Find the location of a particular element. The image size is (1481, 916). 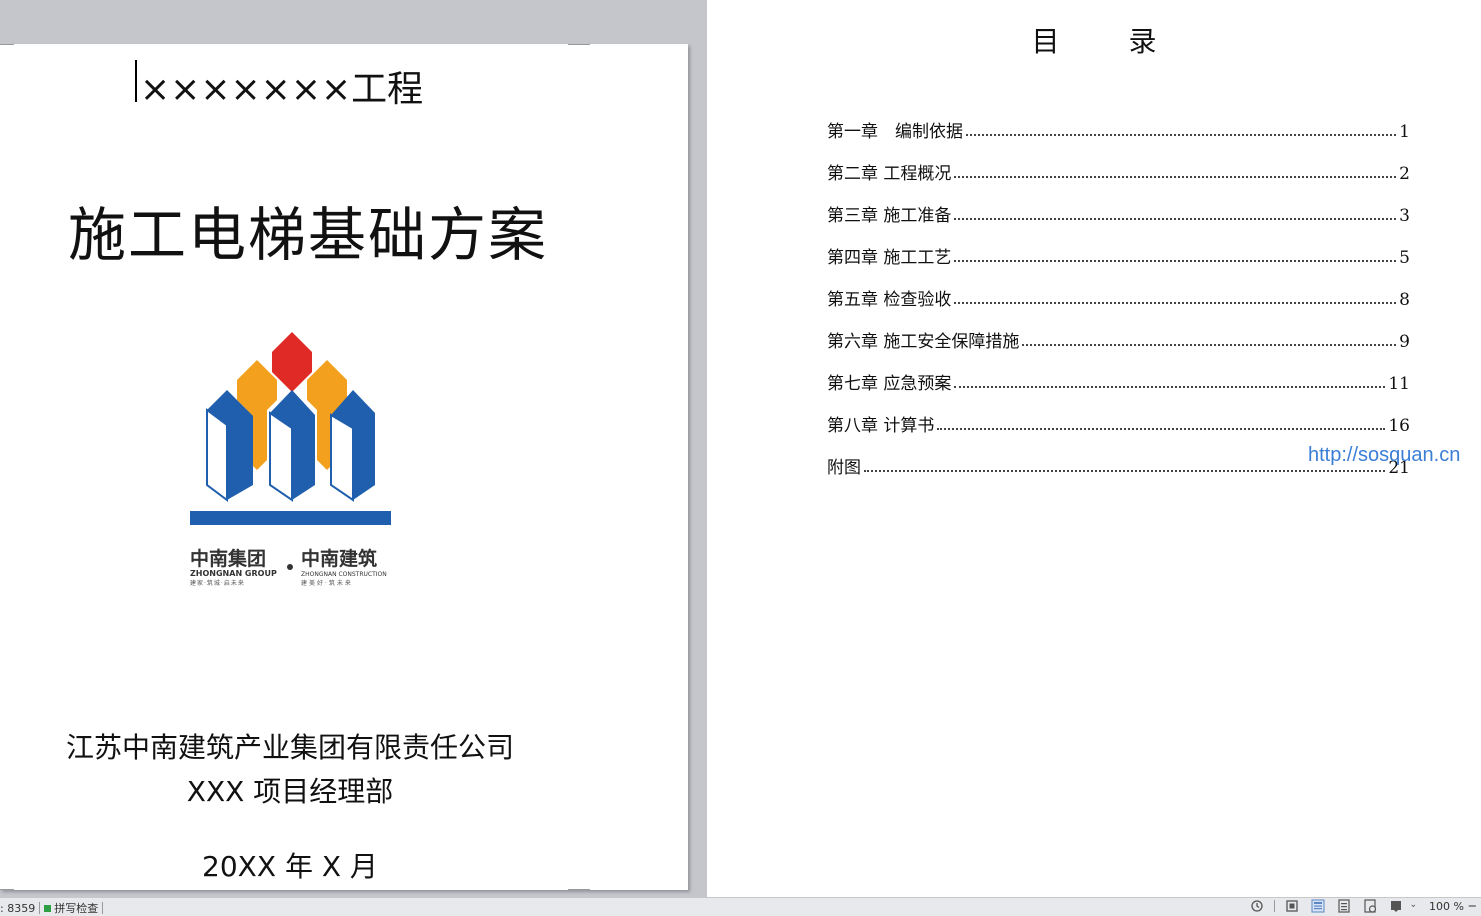

logo-group-en: ZHONGNAN GROUP is located at coordinates (233, 573).